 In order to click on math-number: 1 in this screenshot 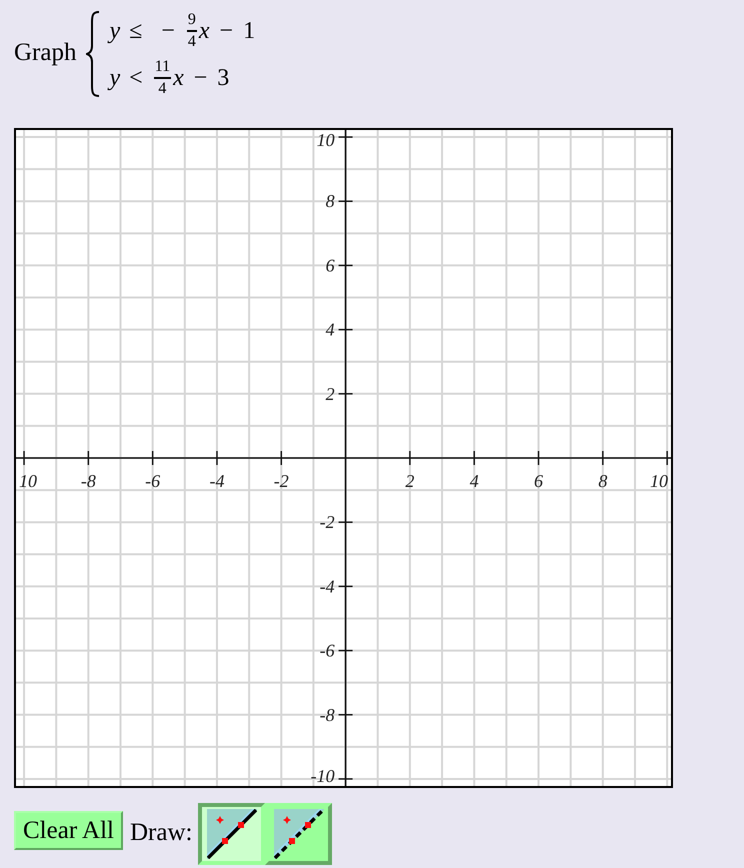, I will do `click(249, 30)`.